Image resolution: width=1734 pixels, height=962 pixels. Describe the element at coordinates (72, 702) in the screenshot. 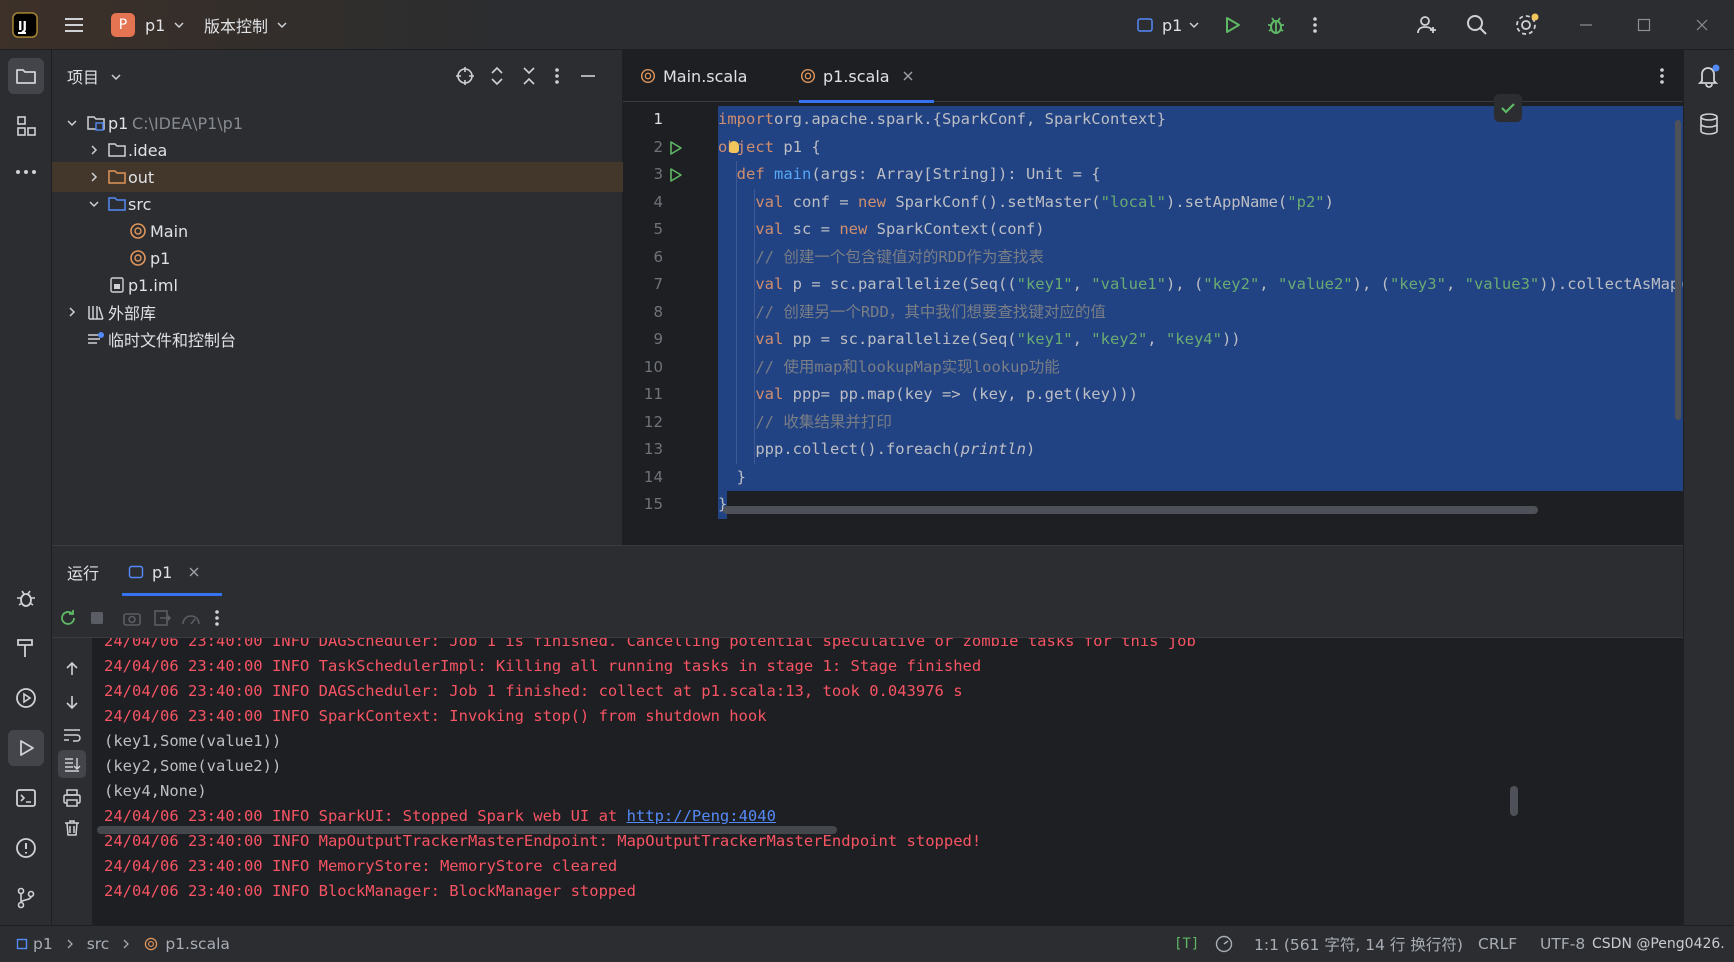

I see `arrow-down-icon` at that location.